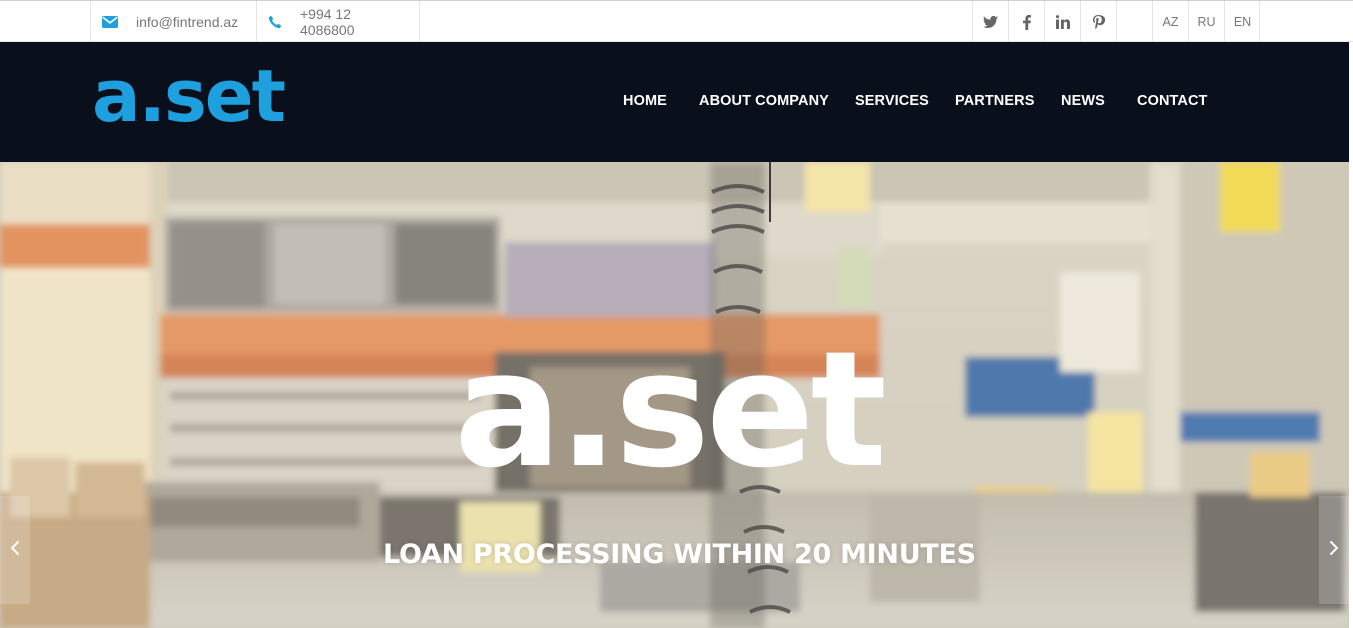  What do you see at coordinates (764, 101) in the screenshot?
I see `nav-about-company: ABOUT COMPANY` at bounding box center [764, 101].